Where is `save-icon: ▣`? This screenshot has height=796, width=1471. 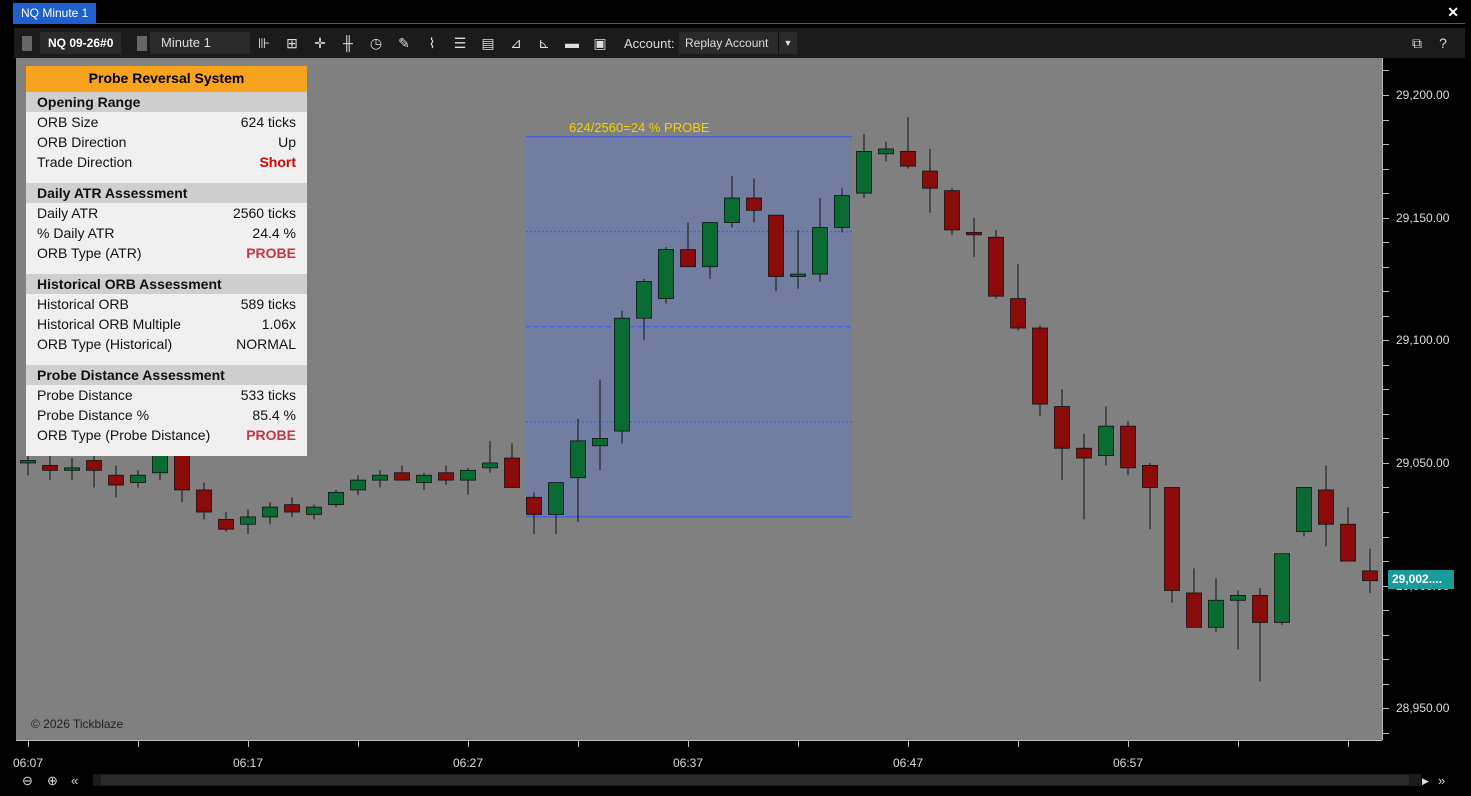
save-icon: ▣ is located at coordinates (600, 43).